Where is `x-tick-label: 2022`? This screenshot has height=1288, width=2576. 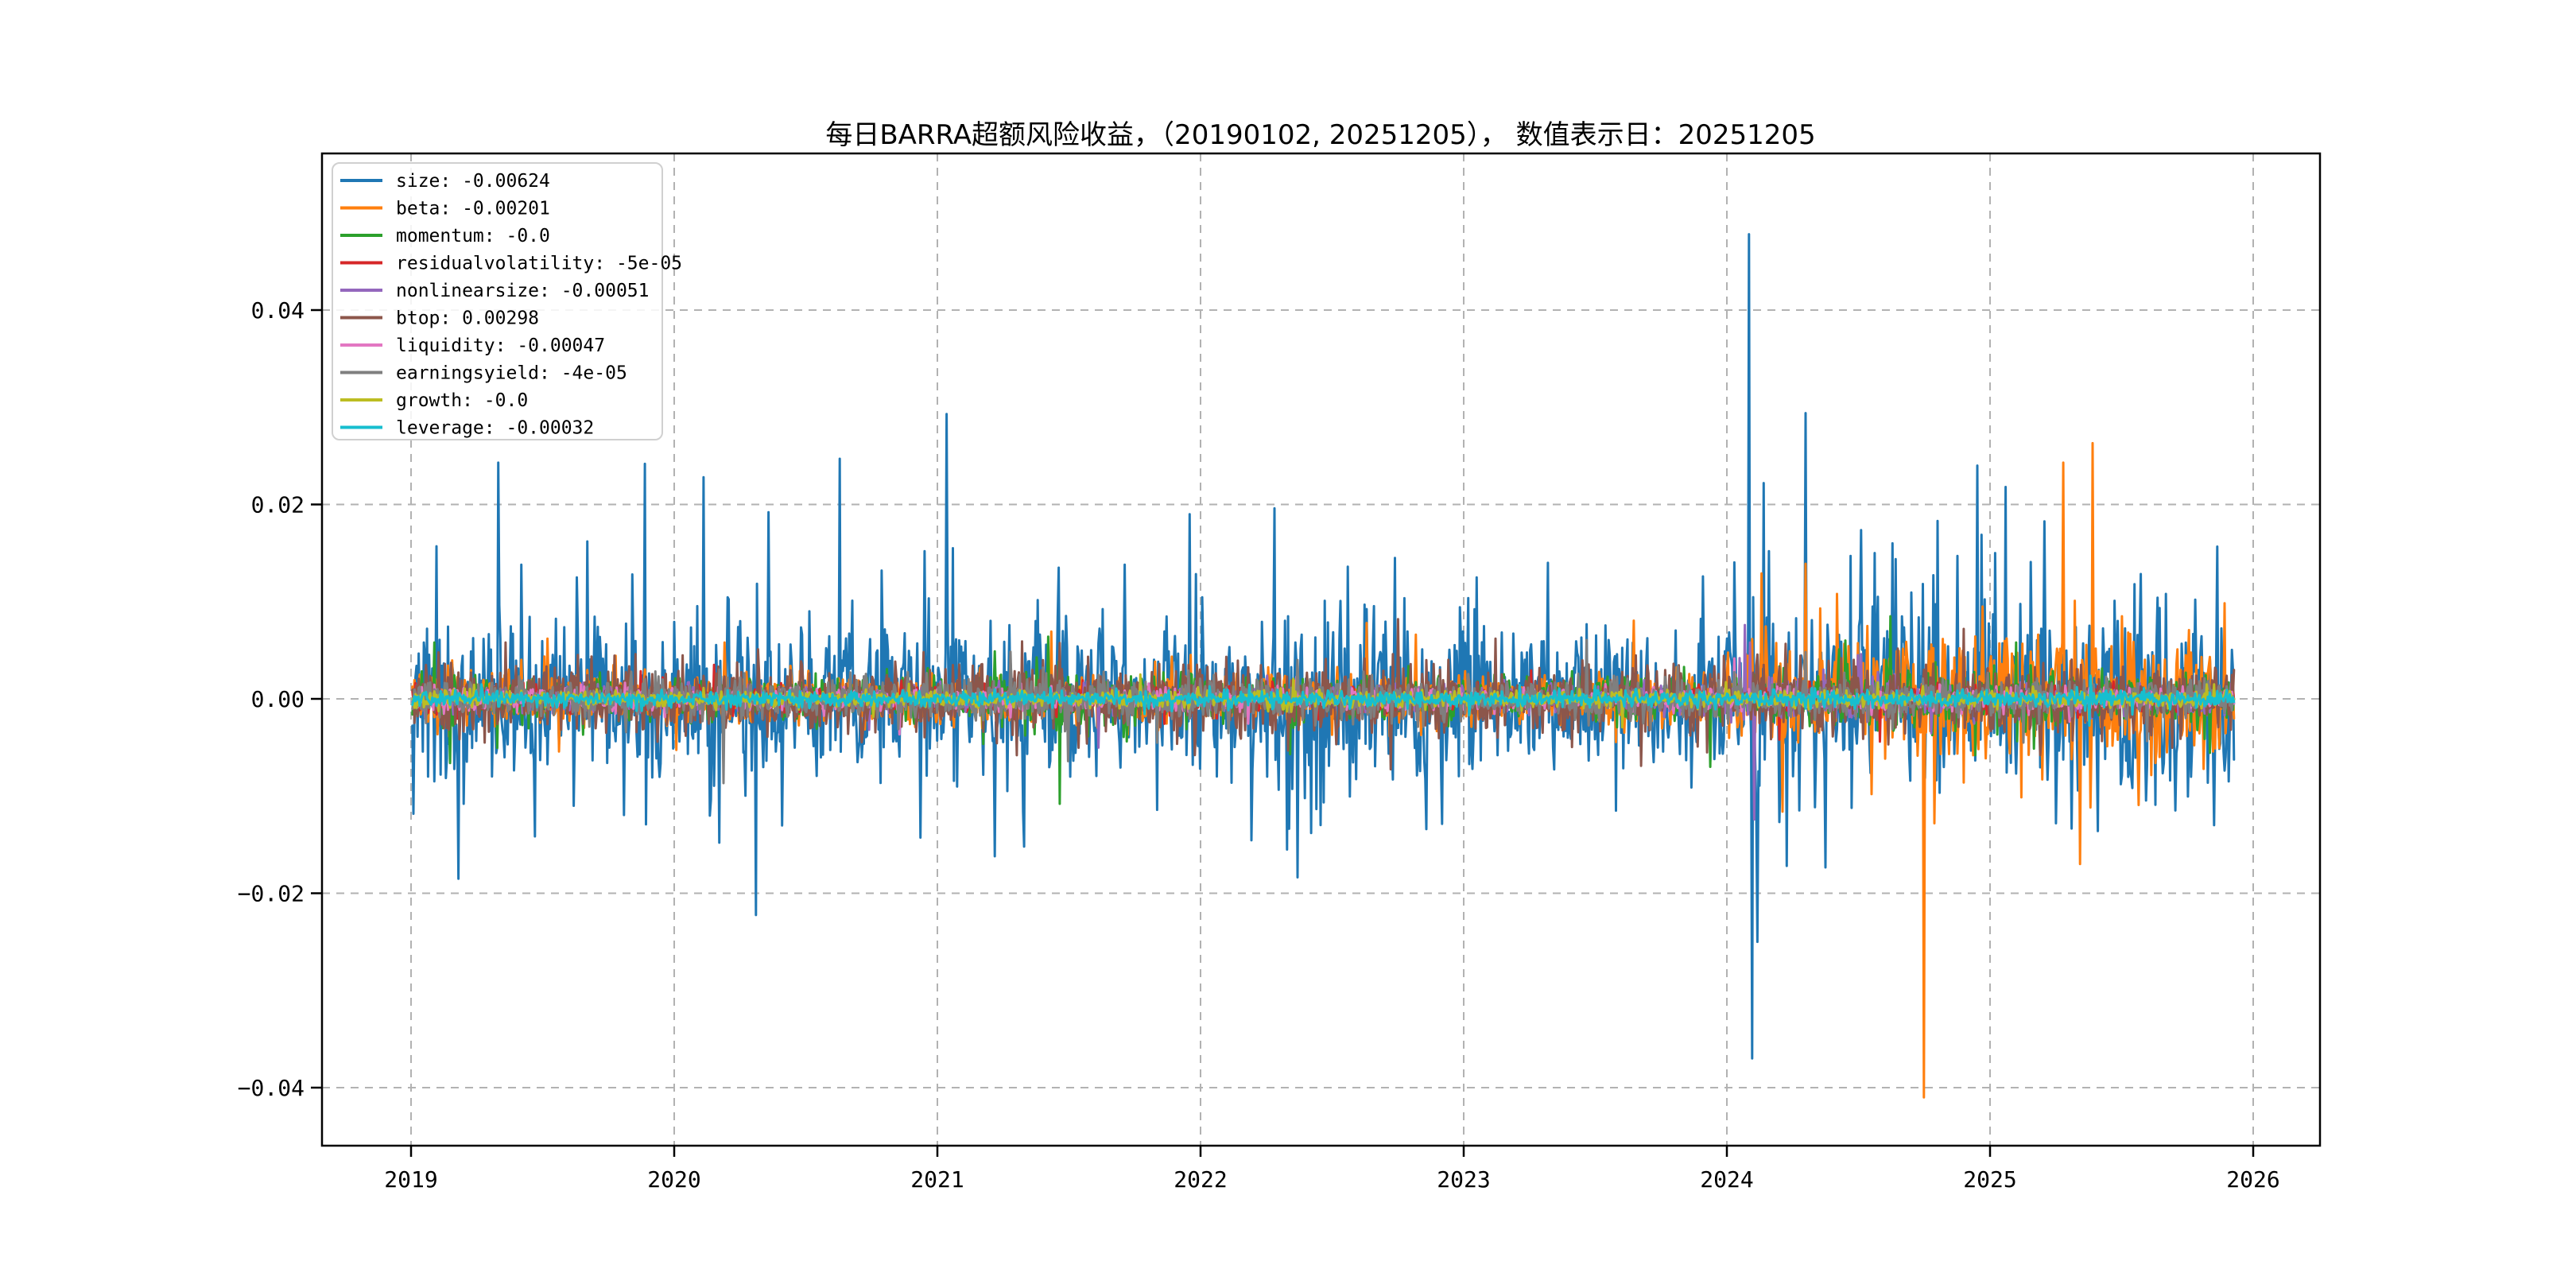 x-tick-label: 2022 is located at coordinates (1201, 1179).